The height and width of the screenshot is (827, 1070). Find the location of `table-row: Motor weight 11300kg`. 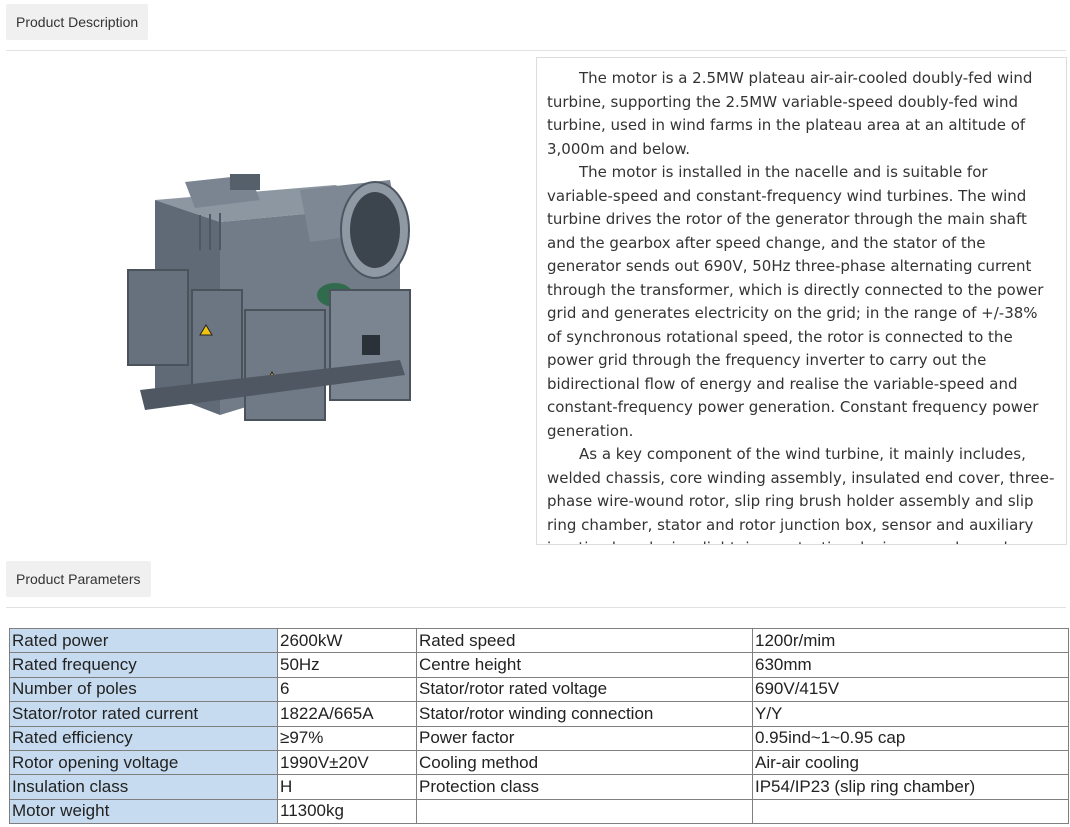

table-row: Motor weight 11300kg is located at coordinates (539, 811).